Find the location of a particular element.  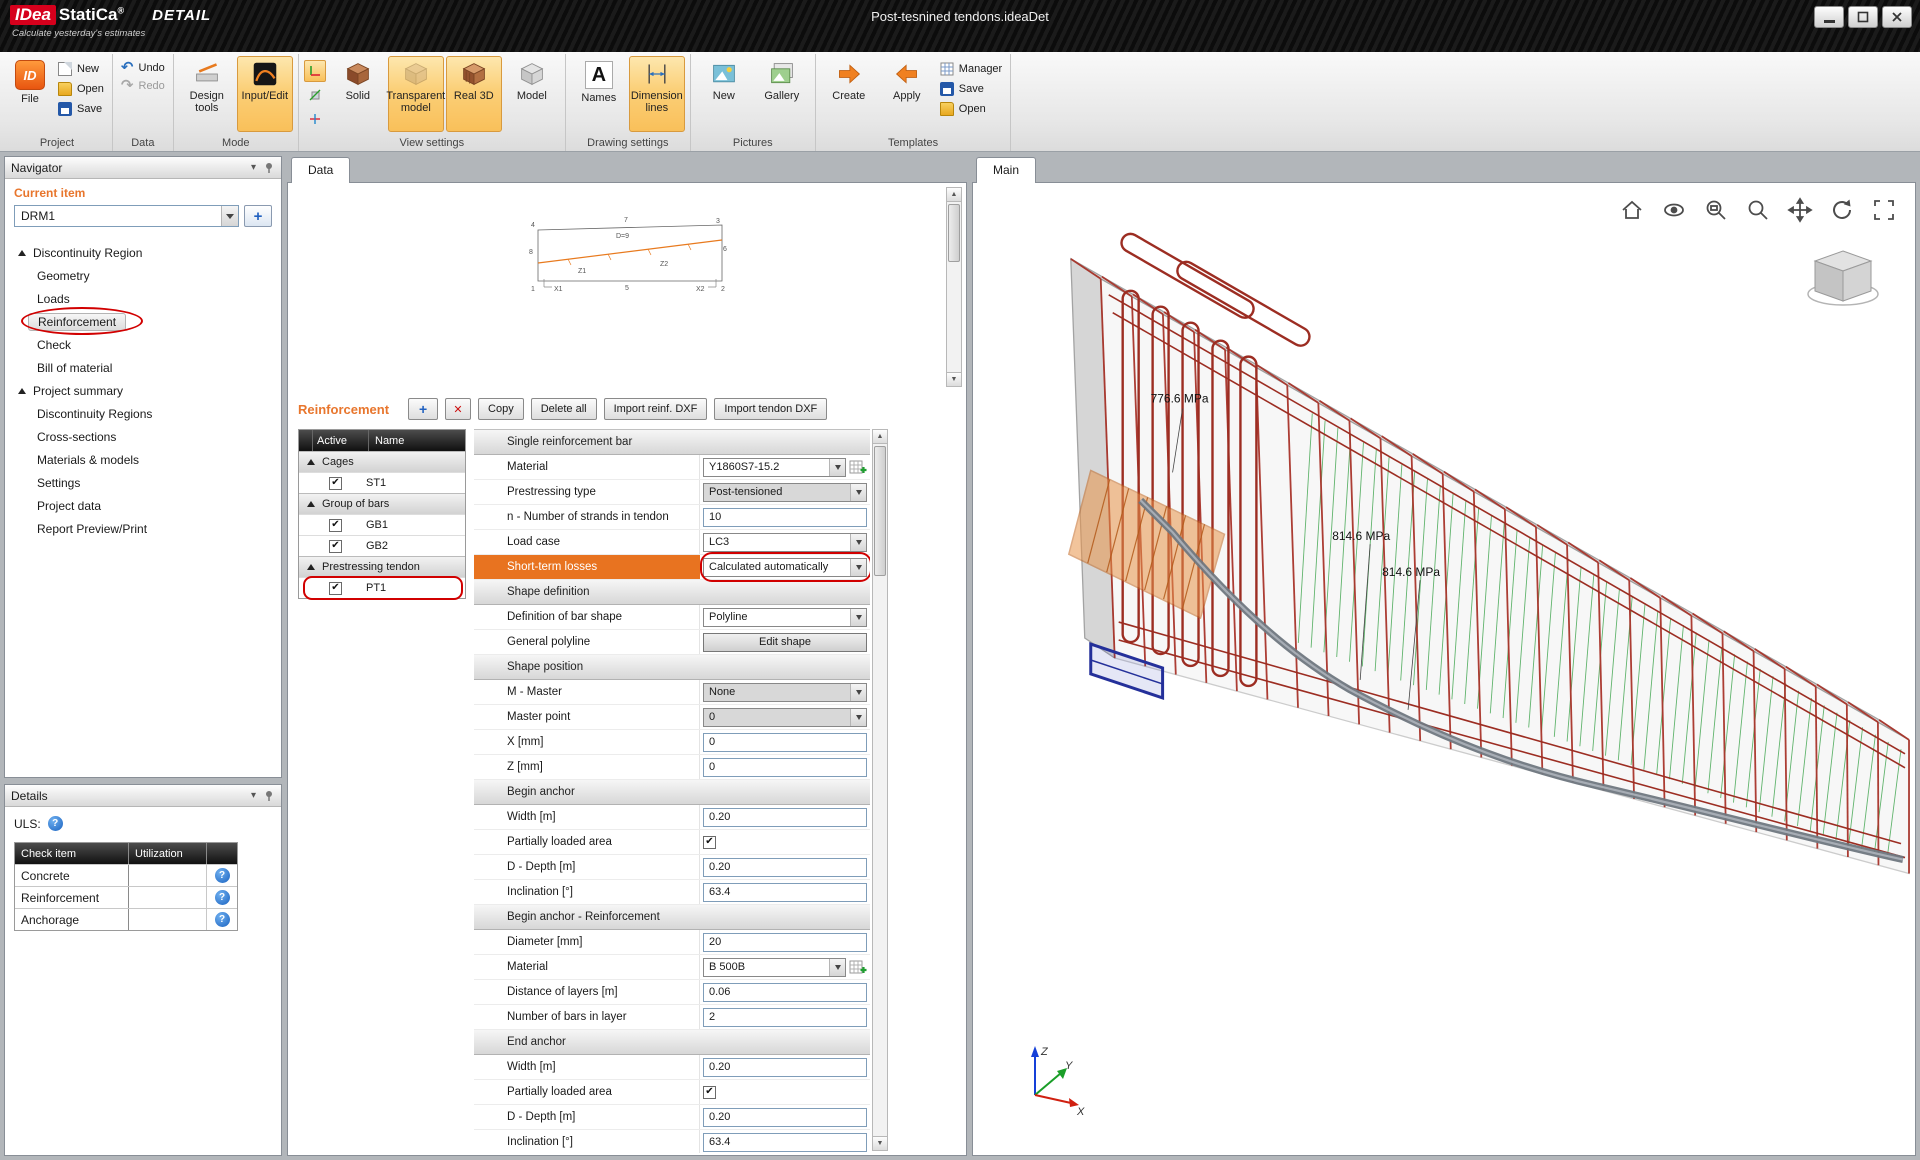

begin-inclination-input: 63.4 is located at coordinates (785, 892).